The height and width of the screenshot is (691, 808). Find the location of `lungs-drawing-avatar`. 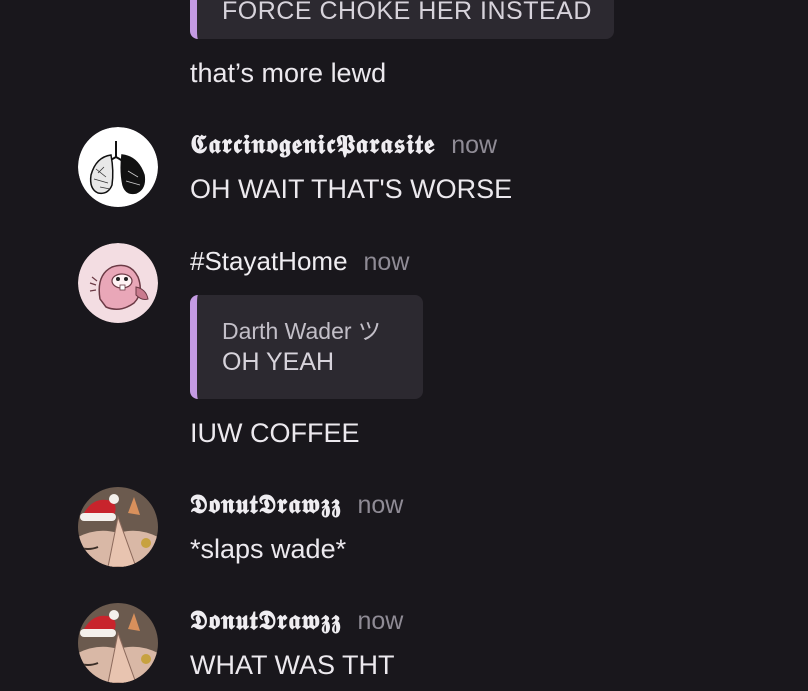

lungs-drawing-avatar is located at coordinates (118, 167).